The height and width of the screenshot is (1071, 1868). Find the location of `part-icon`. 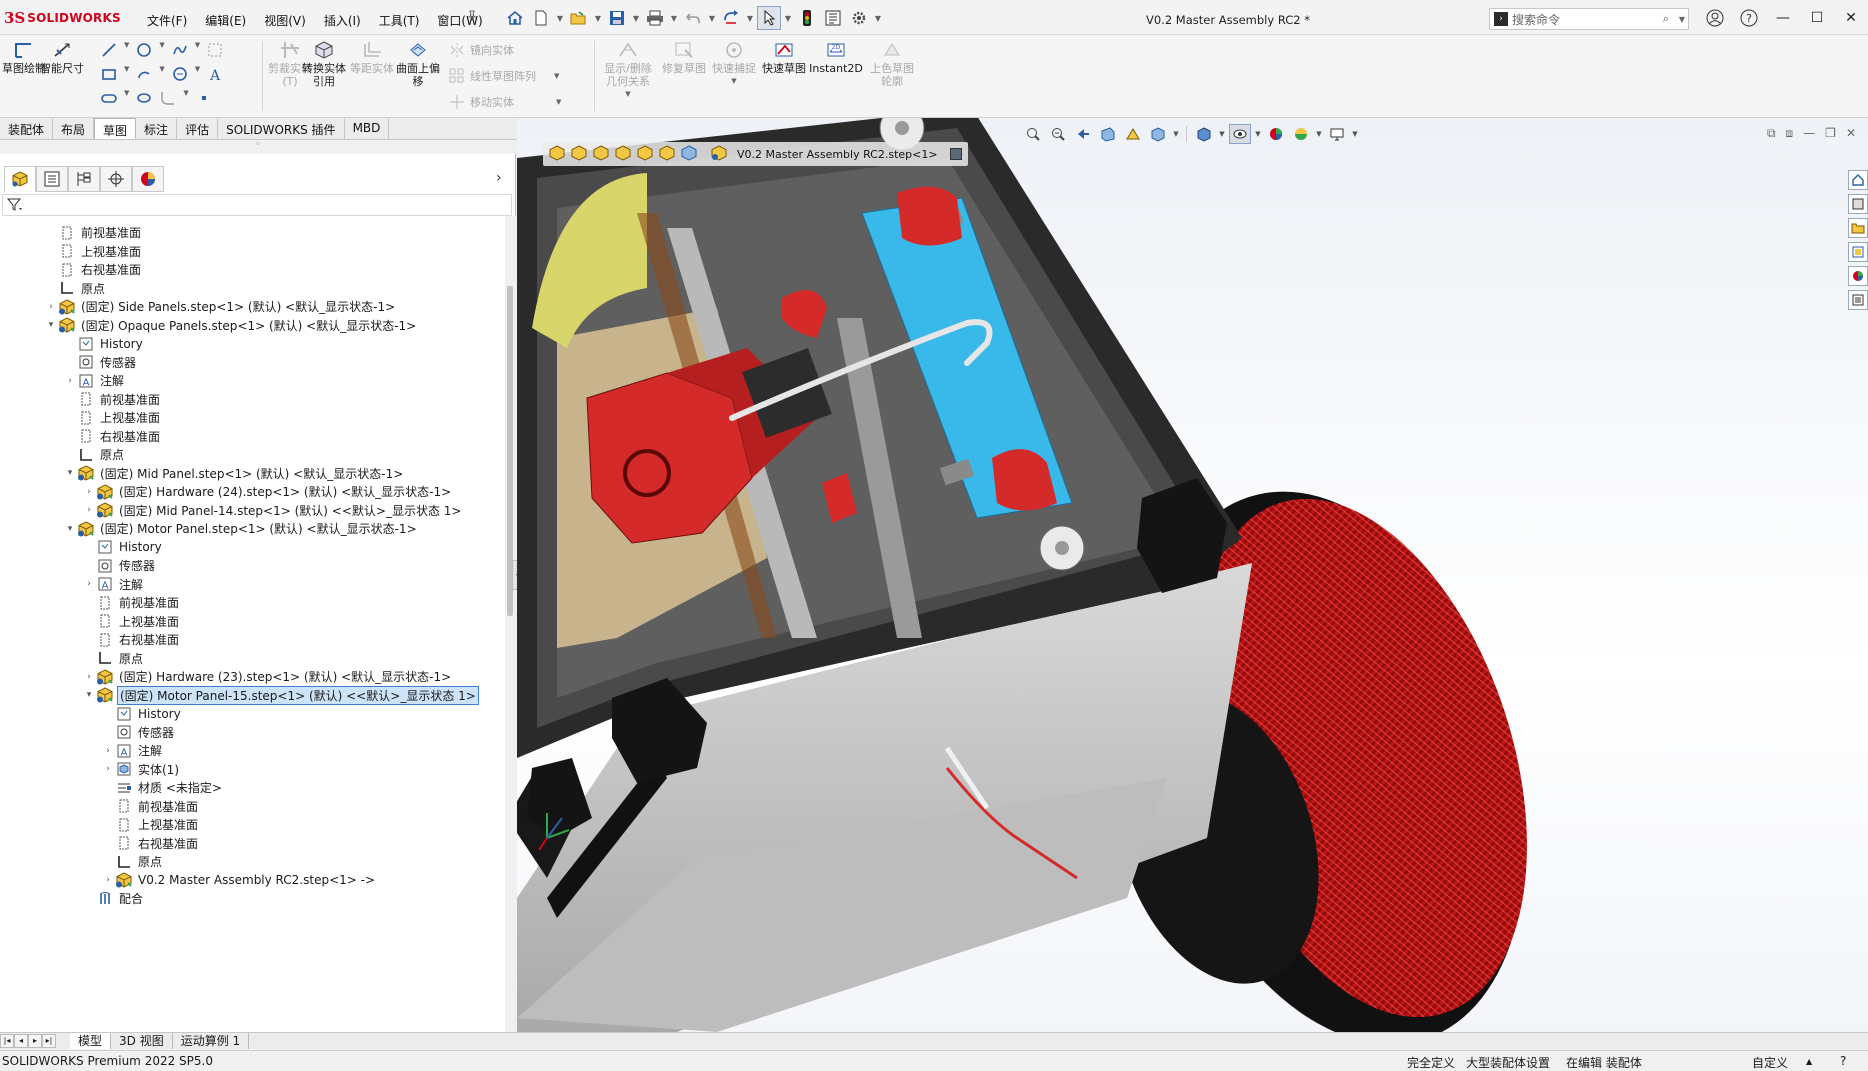

part-icon is located at coordinates (689, 154).